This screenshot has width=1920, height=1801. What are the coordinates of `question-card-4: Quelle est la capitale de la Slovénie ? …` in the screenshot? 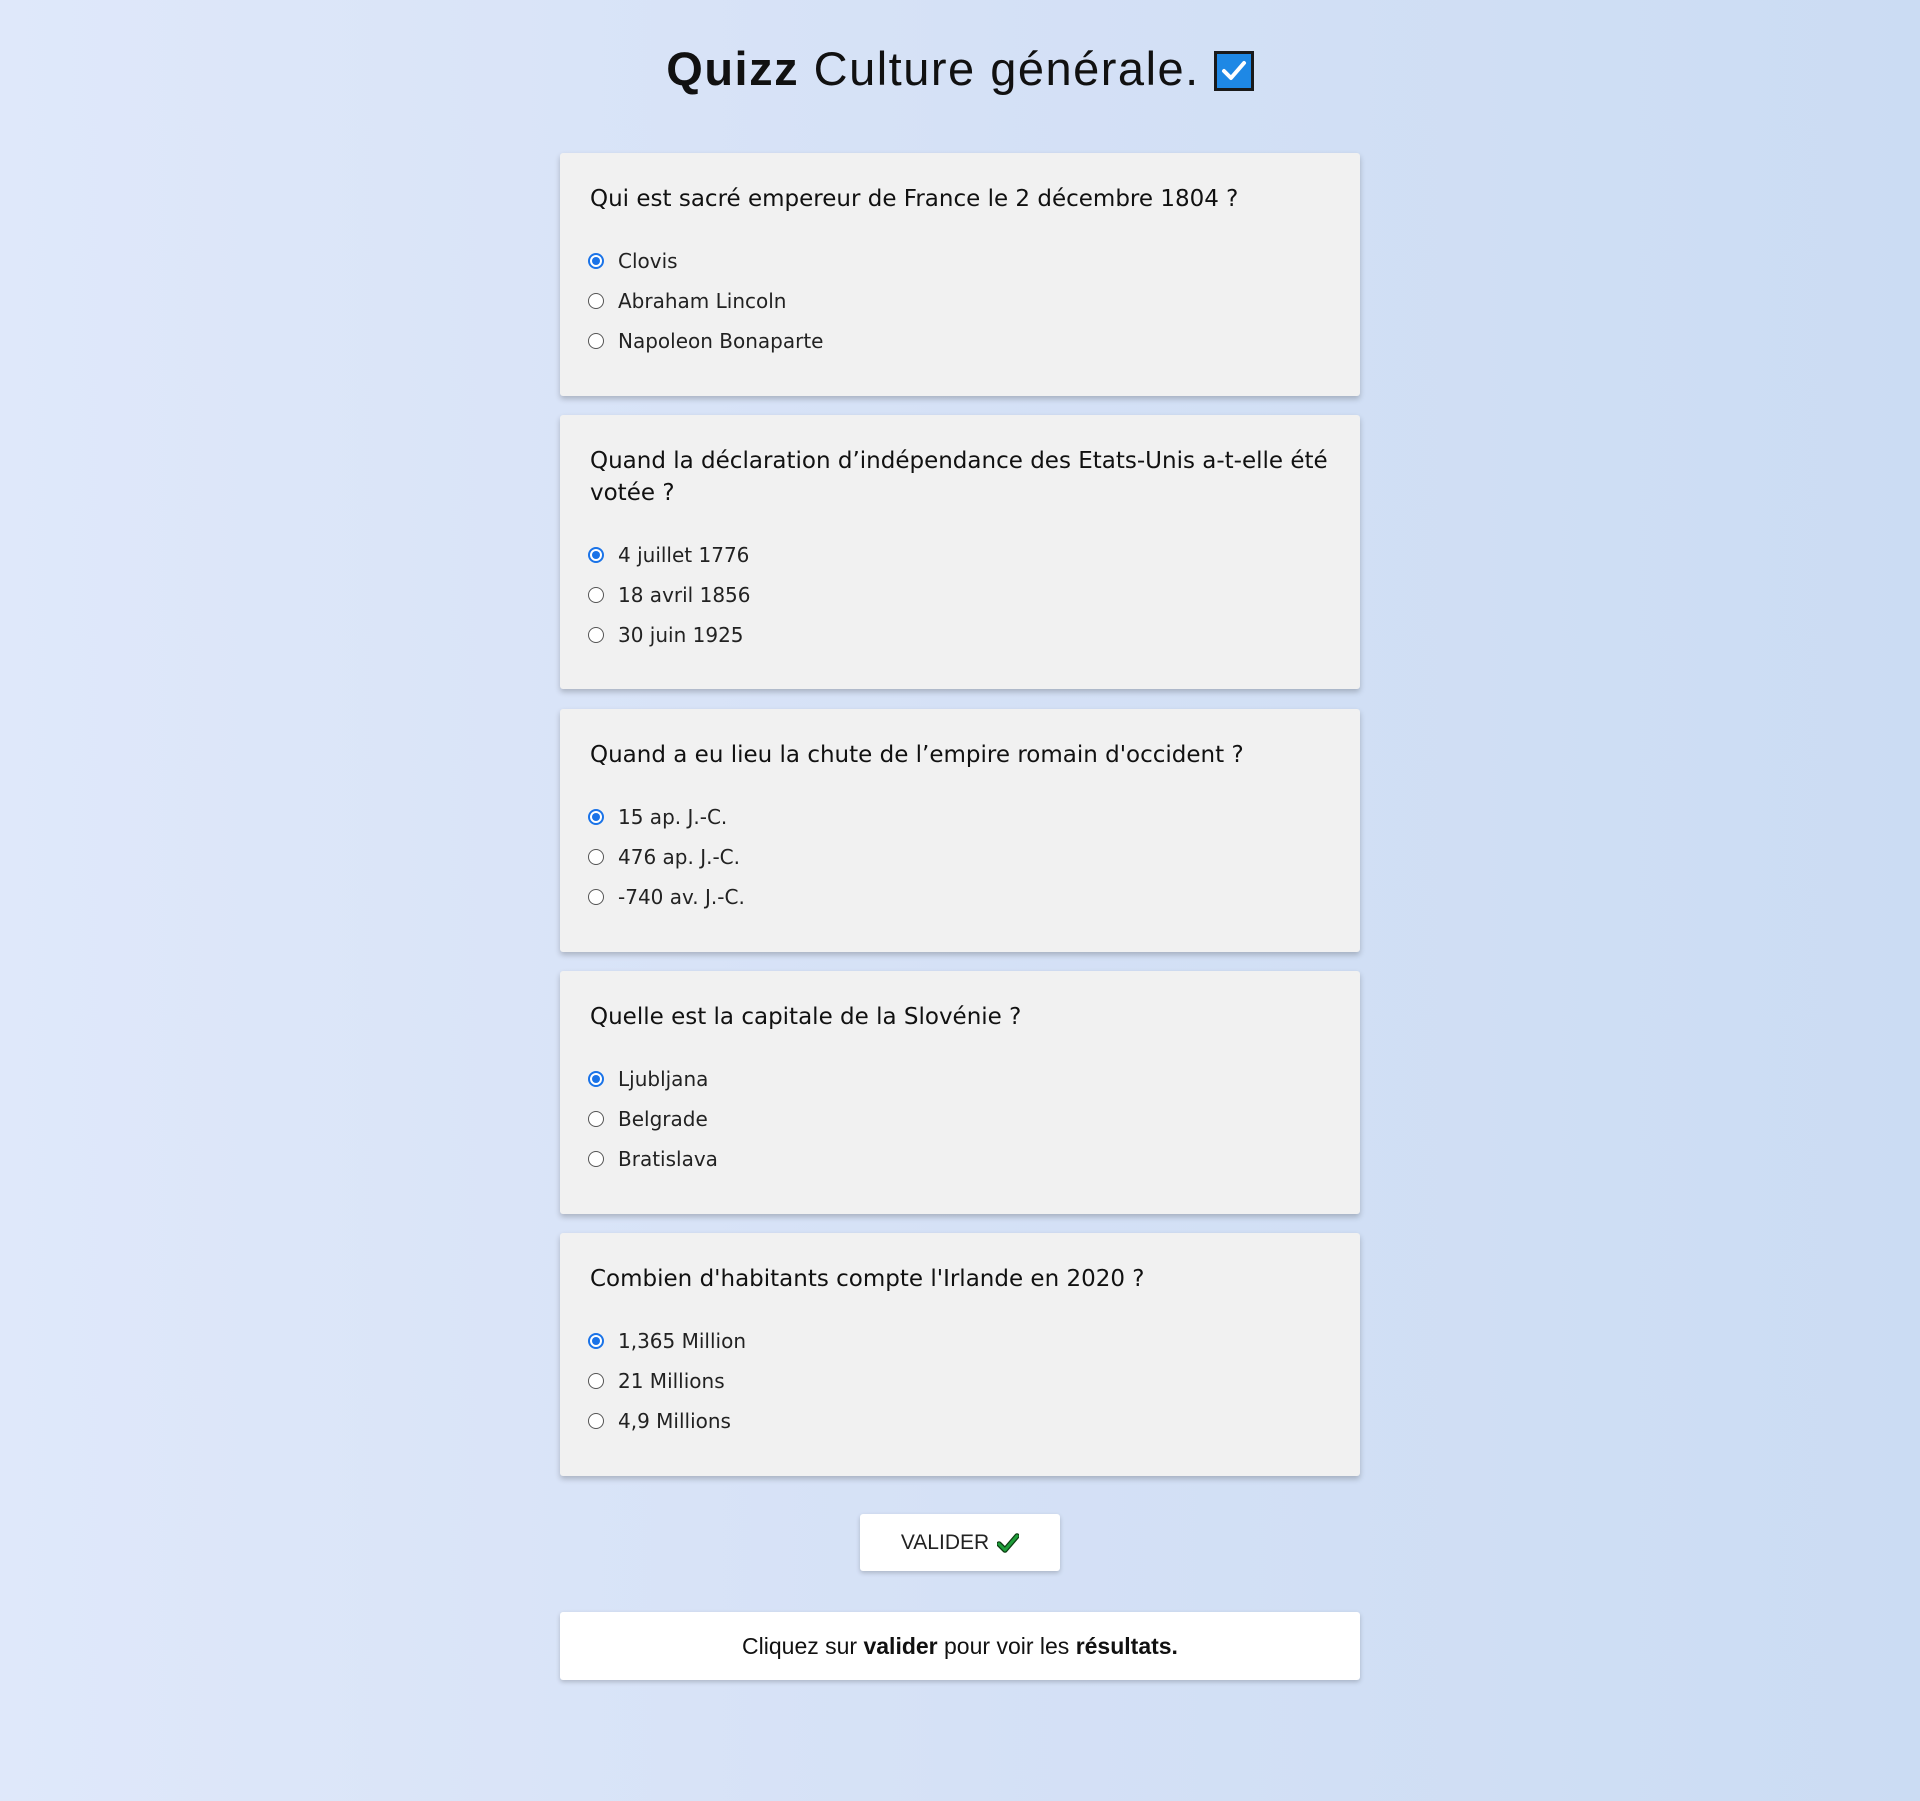 It's located at (960, 1092).